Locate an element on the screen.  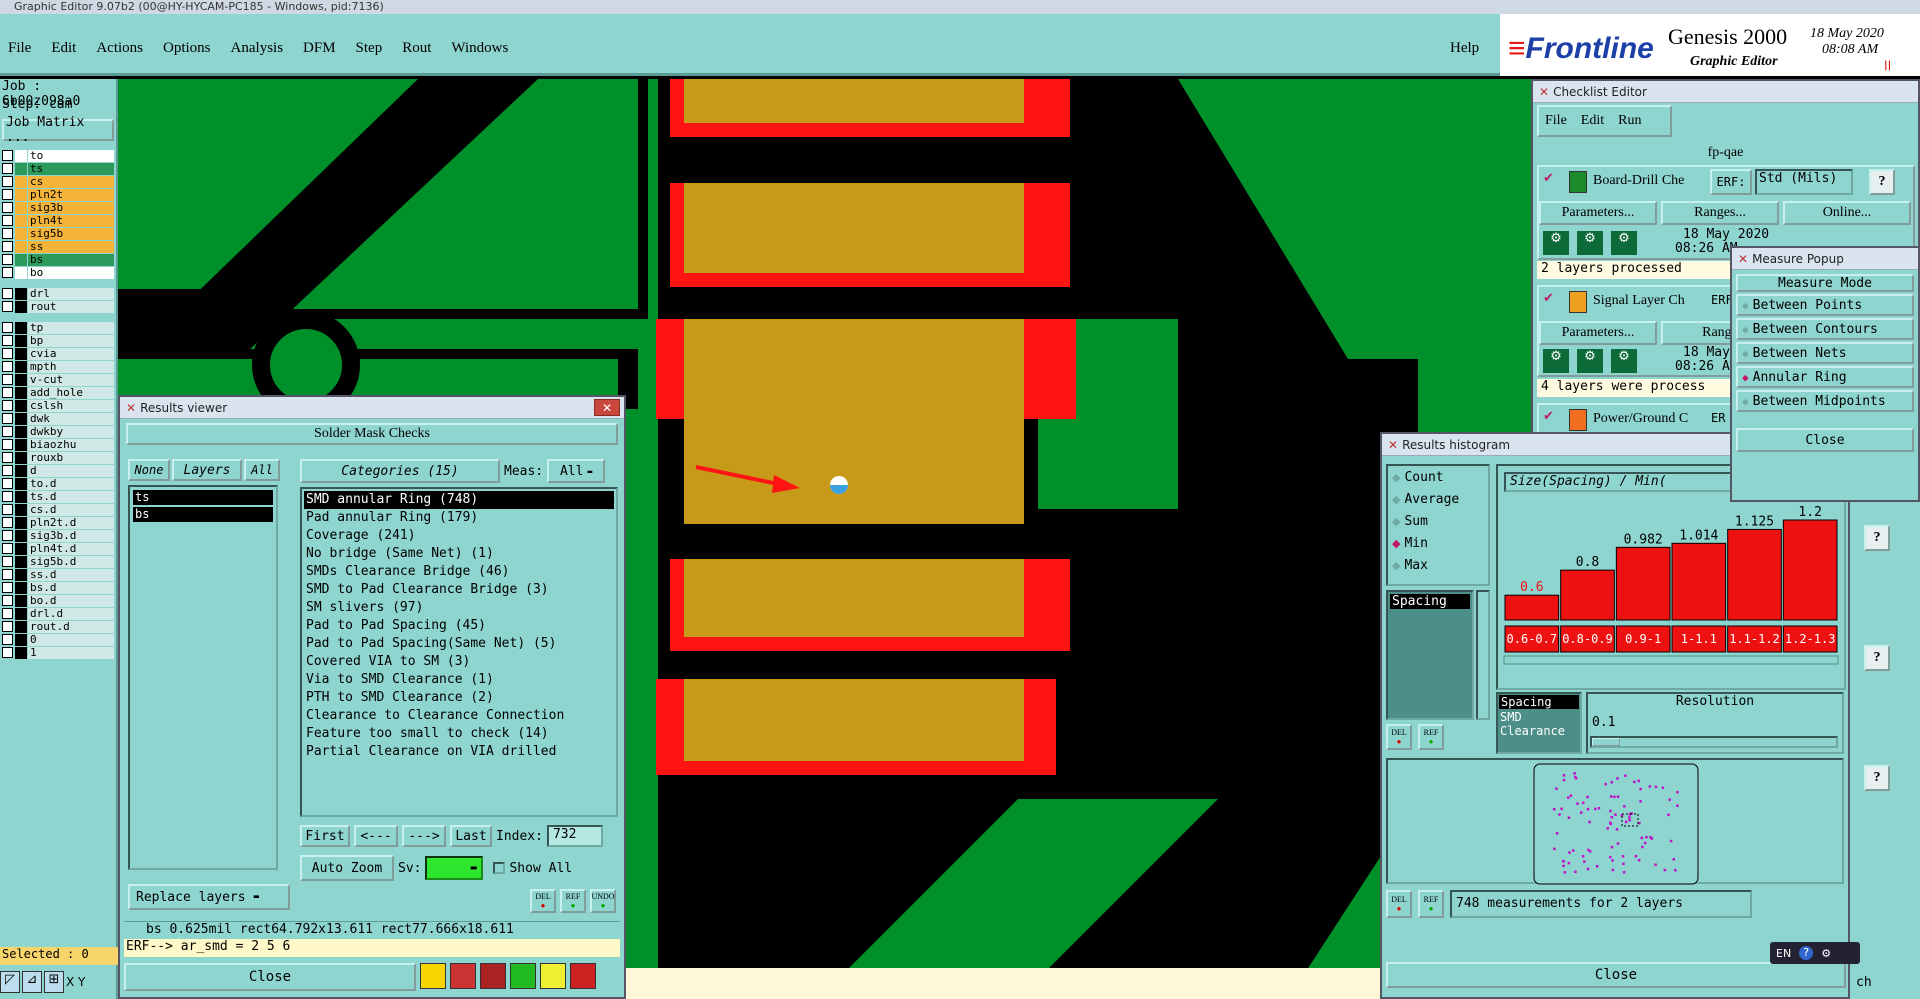
run-icon-2: ⚙ is located at coordinates (1590, 243).